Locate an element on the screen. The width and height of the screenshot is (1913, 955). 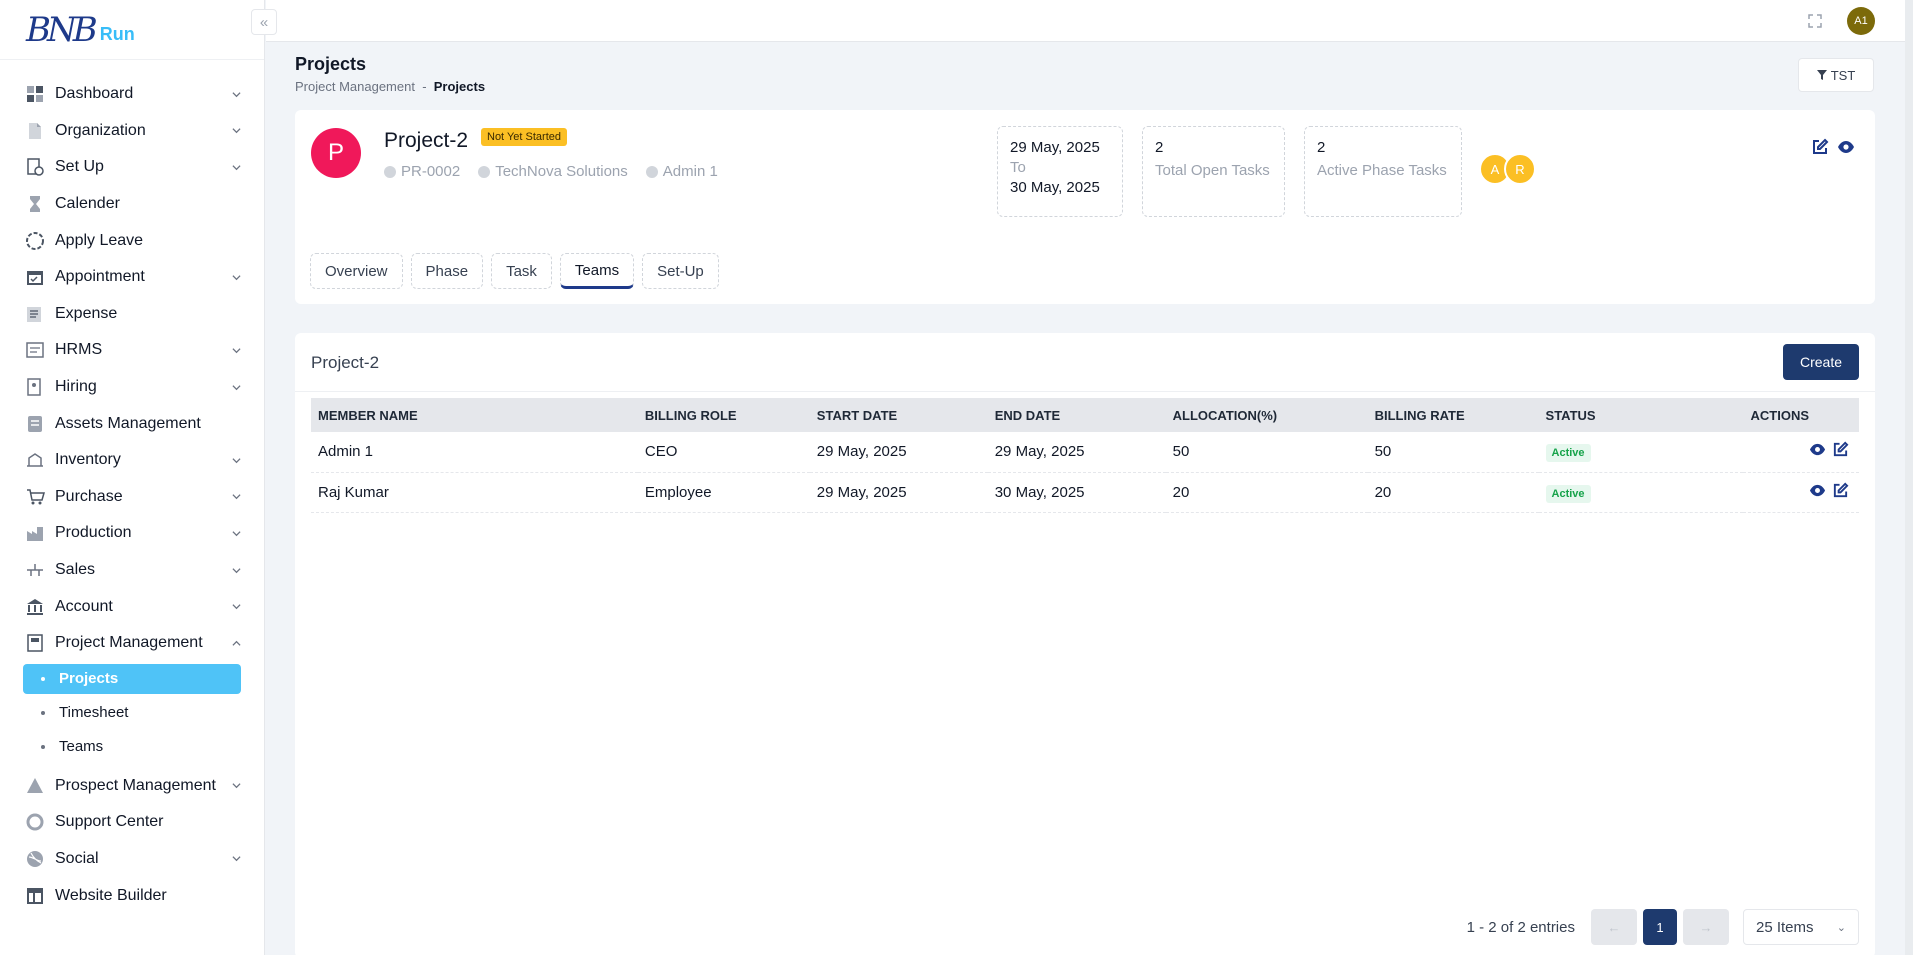
user-avatar: A1 is located at coordinates (1861, 21).